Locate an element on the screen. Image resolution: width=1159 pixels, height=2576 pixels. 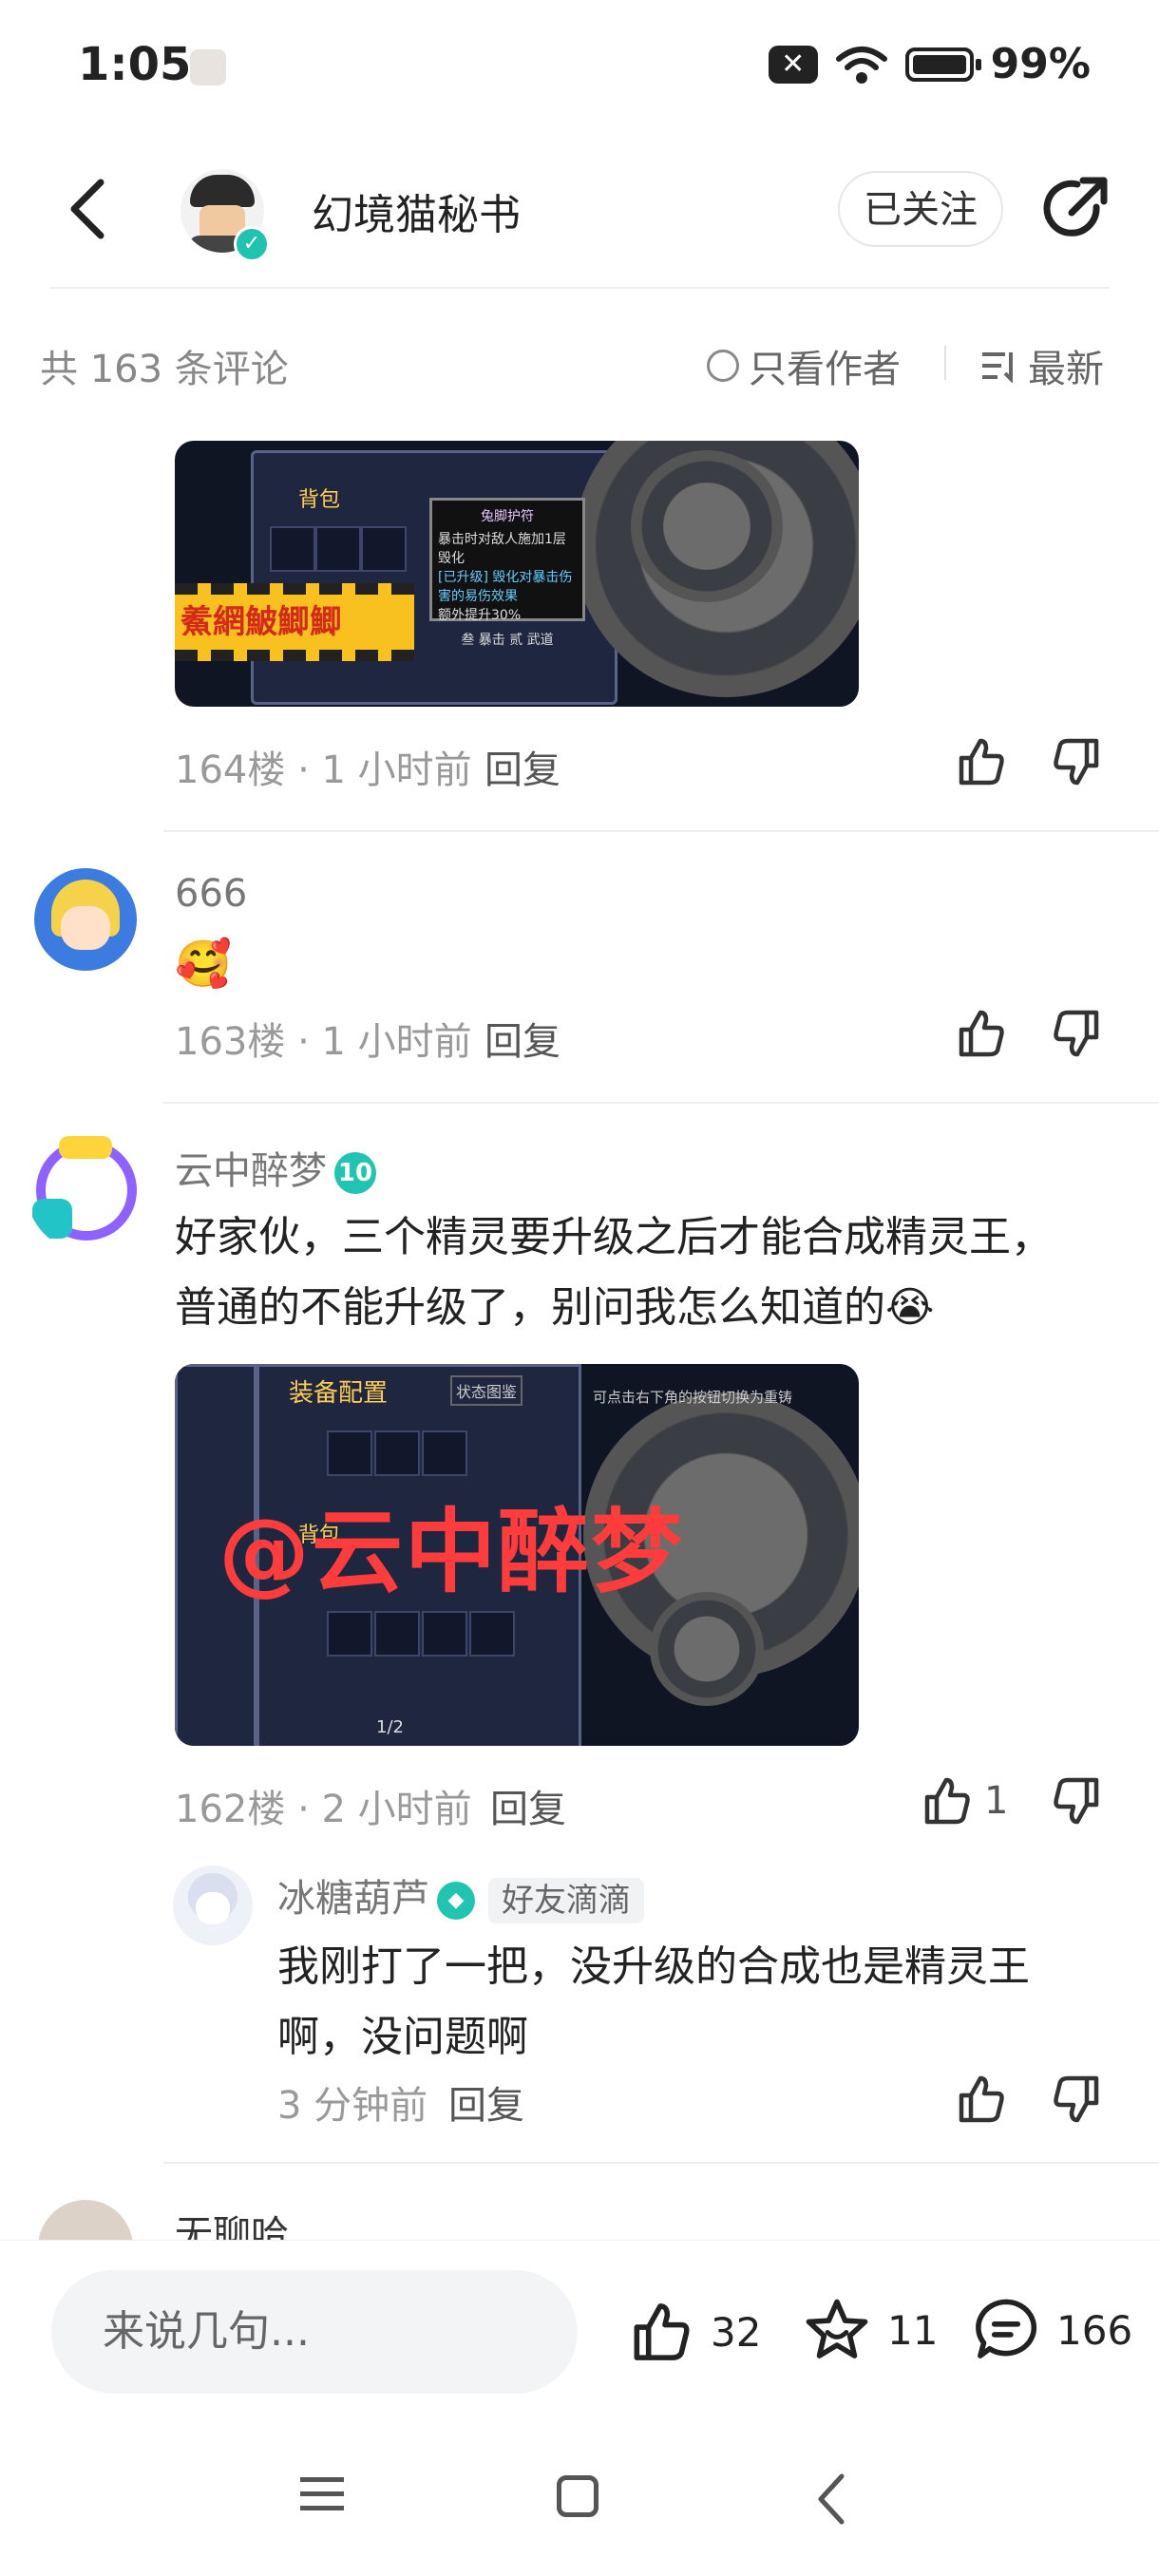
tooltip-title: 兔脚护符 is located at coordinates (507, 516).